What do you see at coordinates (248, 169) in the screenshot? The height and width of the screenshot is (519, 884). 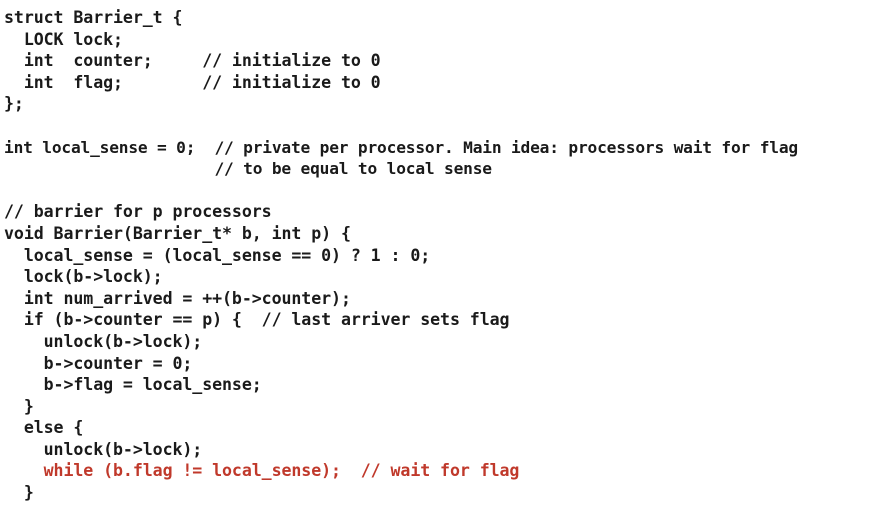 I see `code-line: // to be equal to local sense` at bounding box center [248, 169].